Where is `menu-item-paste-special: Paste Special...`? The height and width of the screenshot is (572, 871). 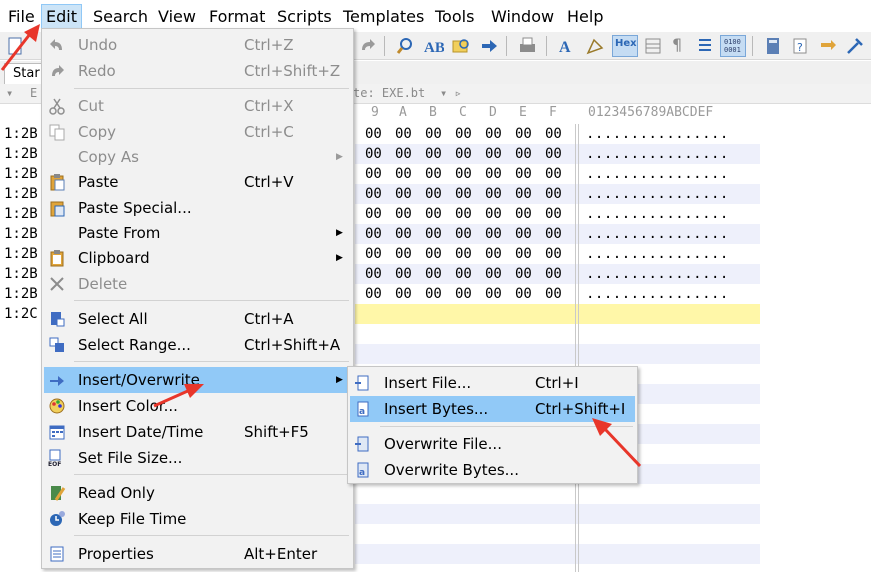 menu-item-paste-special: Paste Special... is located at coordinates (197, 208).